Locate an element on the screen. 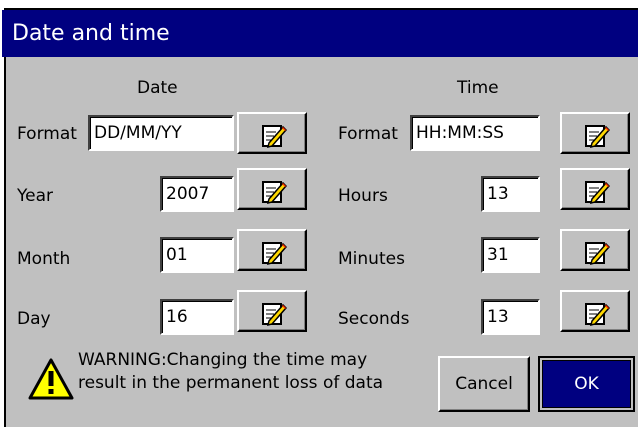  warning-icon is located at coordinates (51, 379).